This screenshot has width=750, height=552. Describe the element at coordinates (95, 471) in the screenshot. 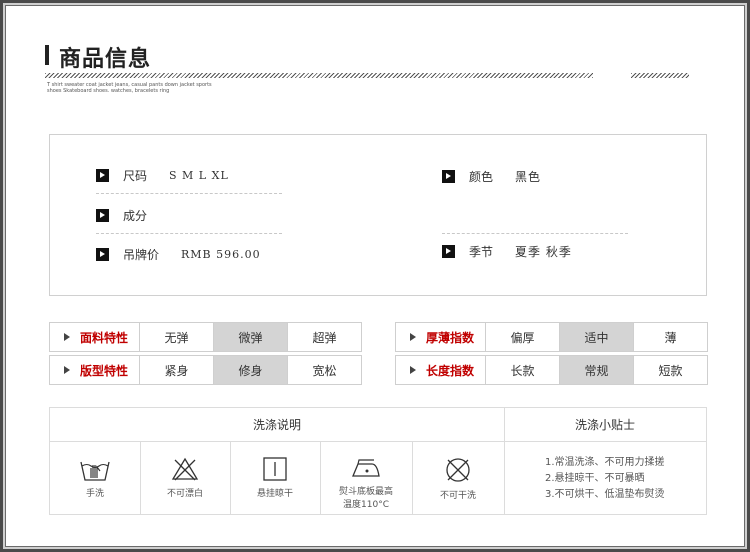

I see `hand-wash-icon` at that location.